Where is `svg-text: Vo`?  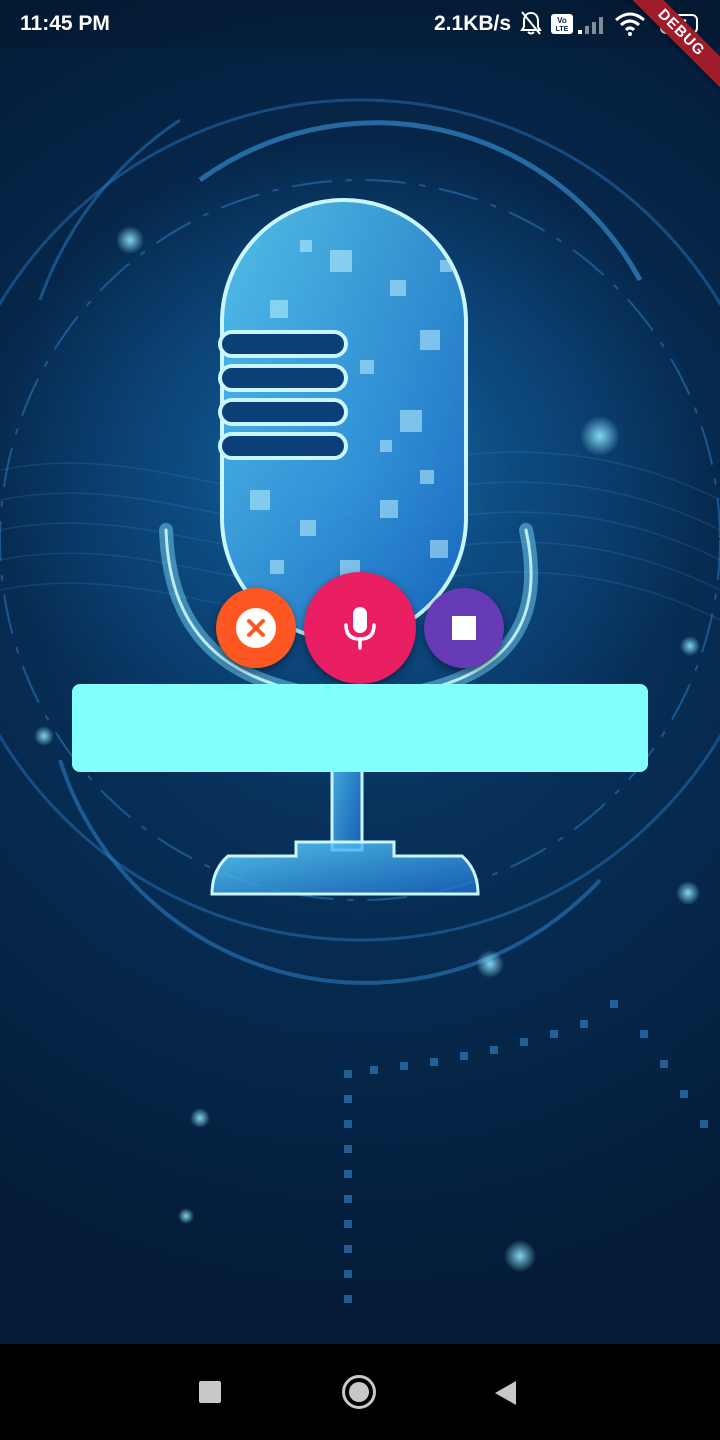 svg-text: Vo is located at coordinates (562, 20).